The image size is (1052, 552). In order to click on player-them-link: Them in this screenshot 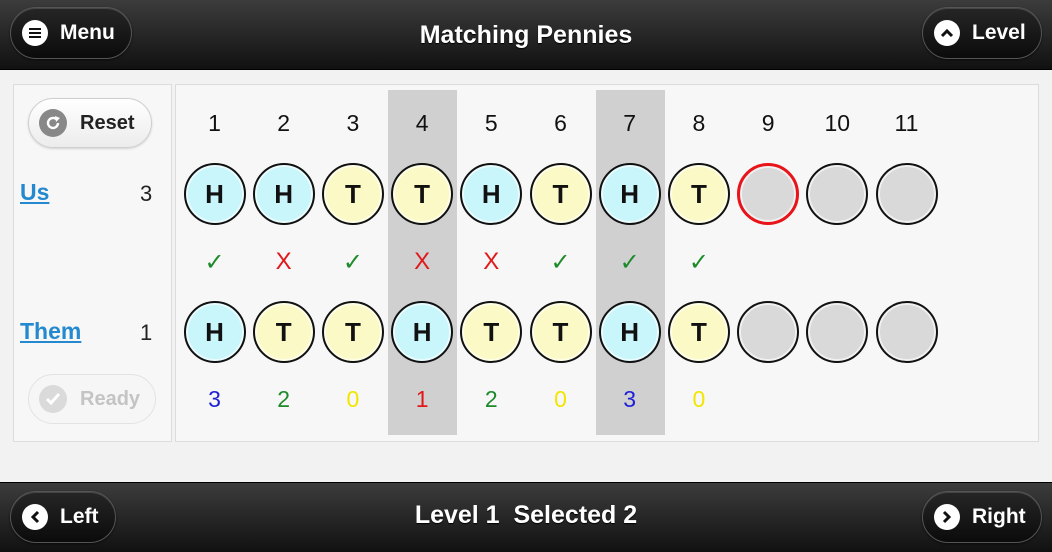, I will do `click(50, 331)`.